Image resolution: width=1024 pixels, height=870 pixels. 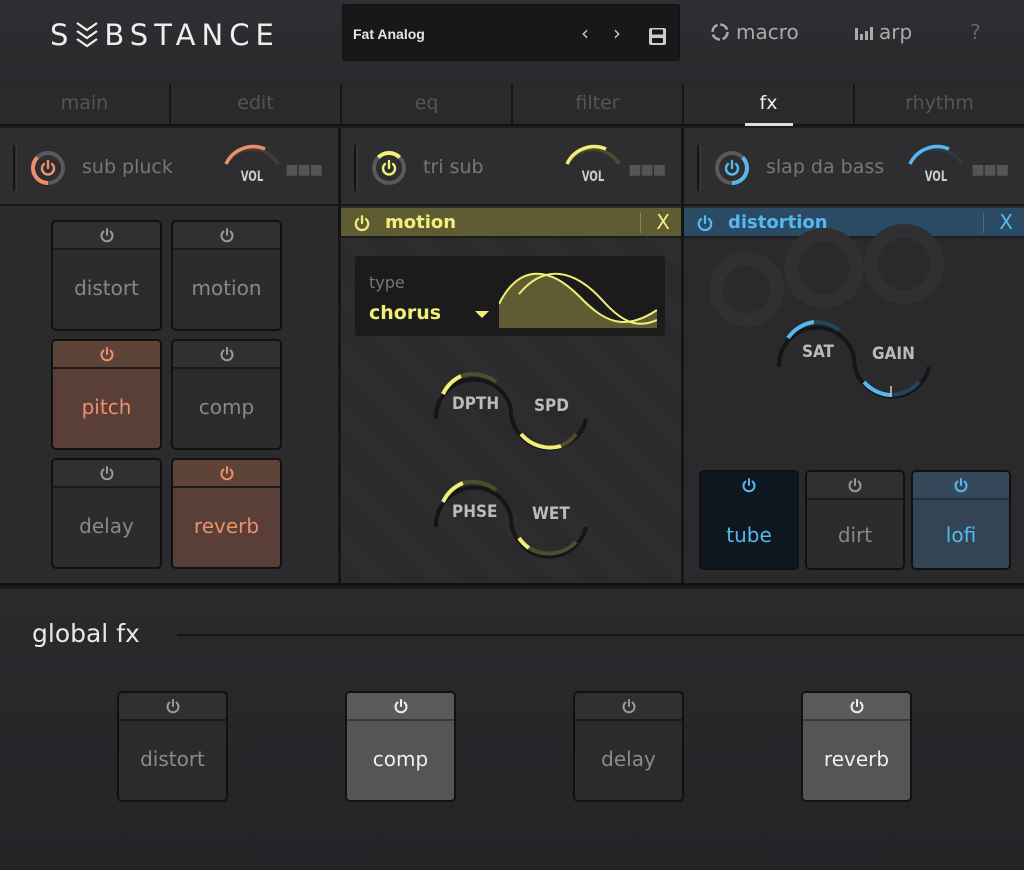 I want to click on gain-knob-label: GAIN, so click(x=893, y=354).